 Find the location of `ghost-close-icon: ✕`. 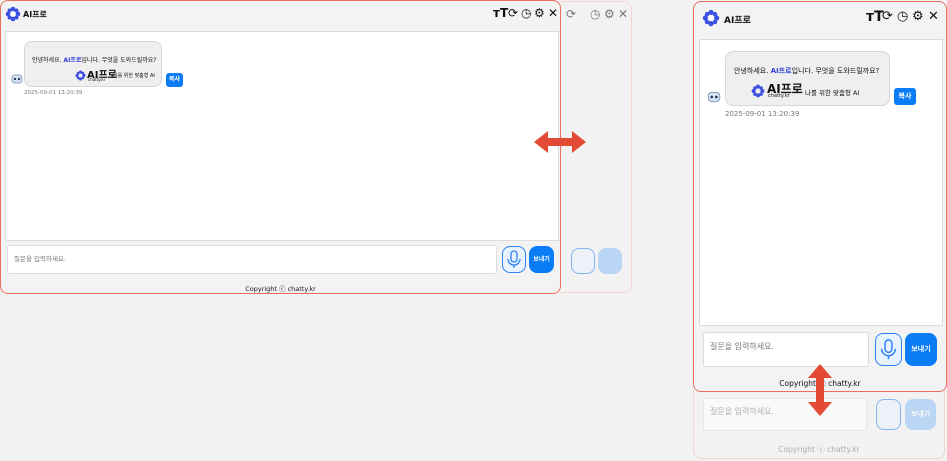

ghost-close-icon: ✕ is located at coordinates (623, 14).